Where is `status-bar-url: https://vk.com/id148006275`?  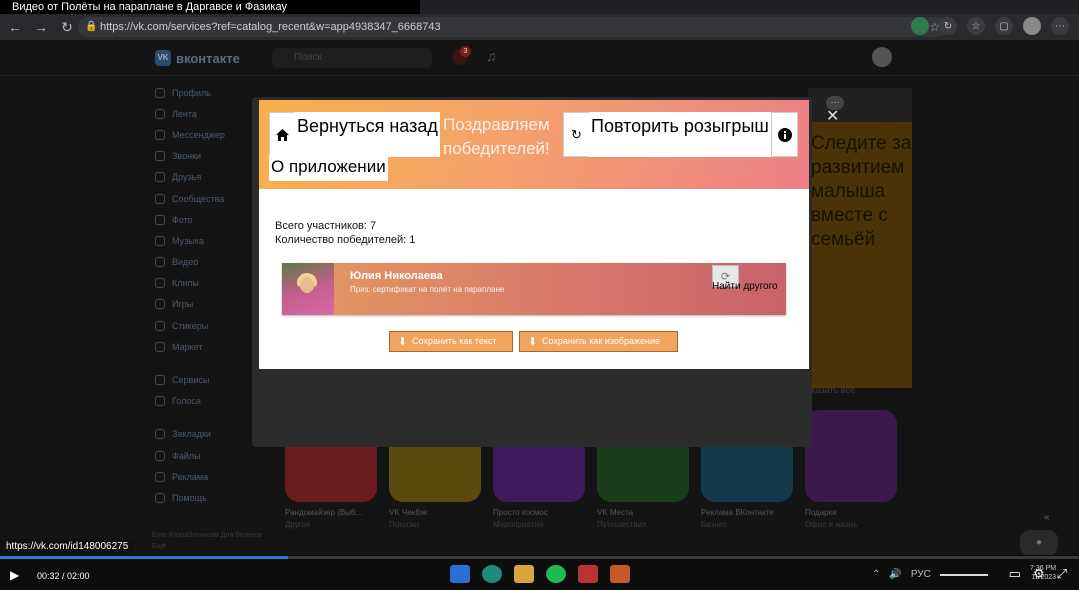 status-bar-url: https://vk.com/id148006275 is located at coordinates (67, 547).